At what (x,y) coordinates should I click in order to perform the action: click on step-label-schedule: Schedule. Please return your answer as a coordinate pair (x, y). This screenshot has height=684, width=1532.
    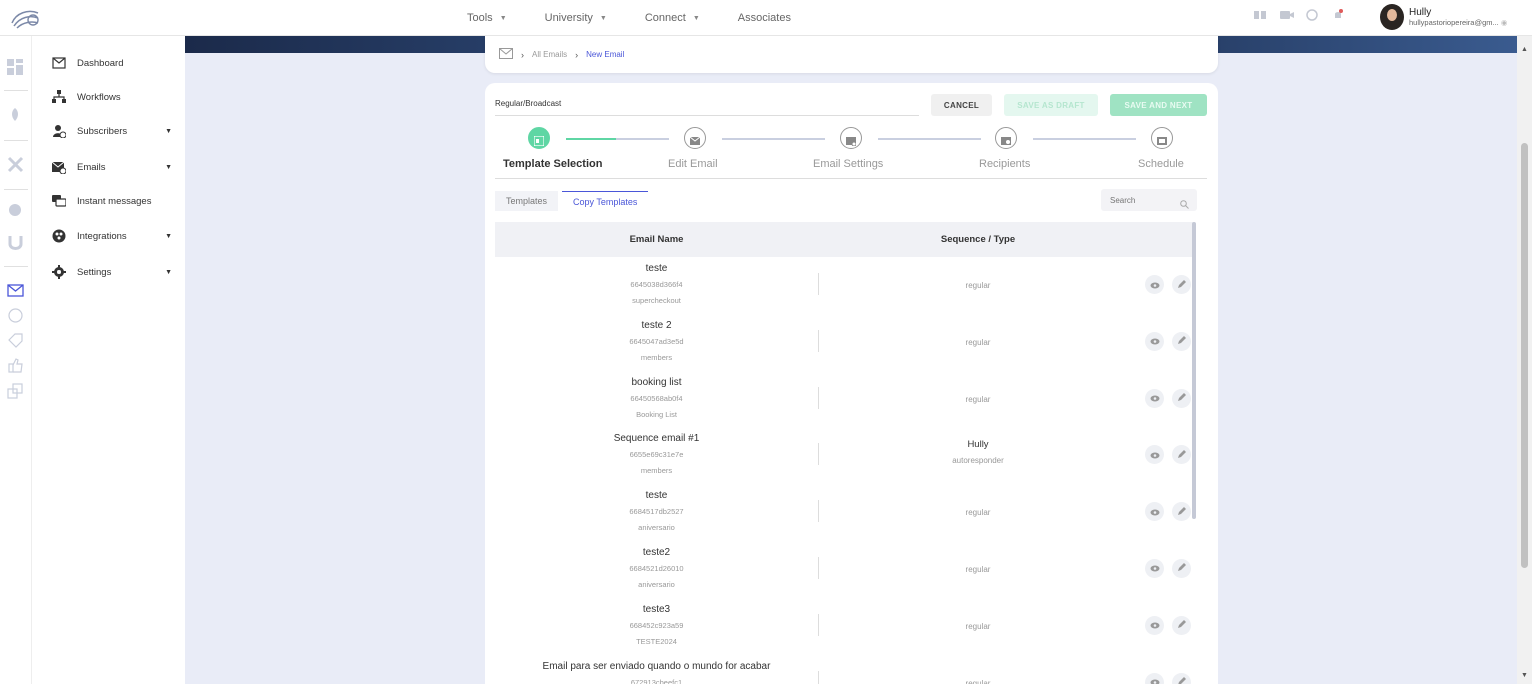
    Looking at the image, I should click on (1161, 164).